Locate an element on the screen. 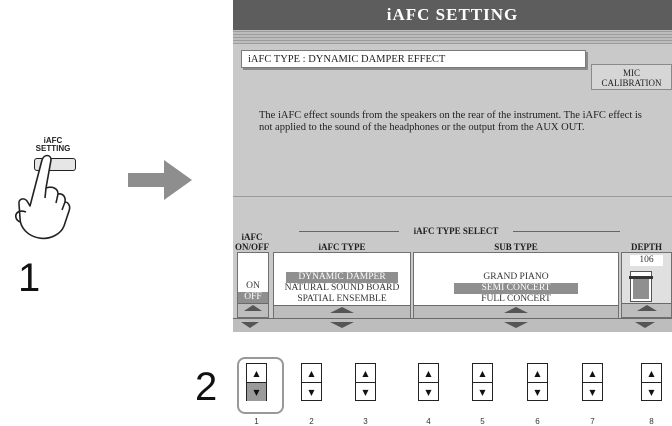  subtype-arrows is located at coordinates (516, 311).